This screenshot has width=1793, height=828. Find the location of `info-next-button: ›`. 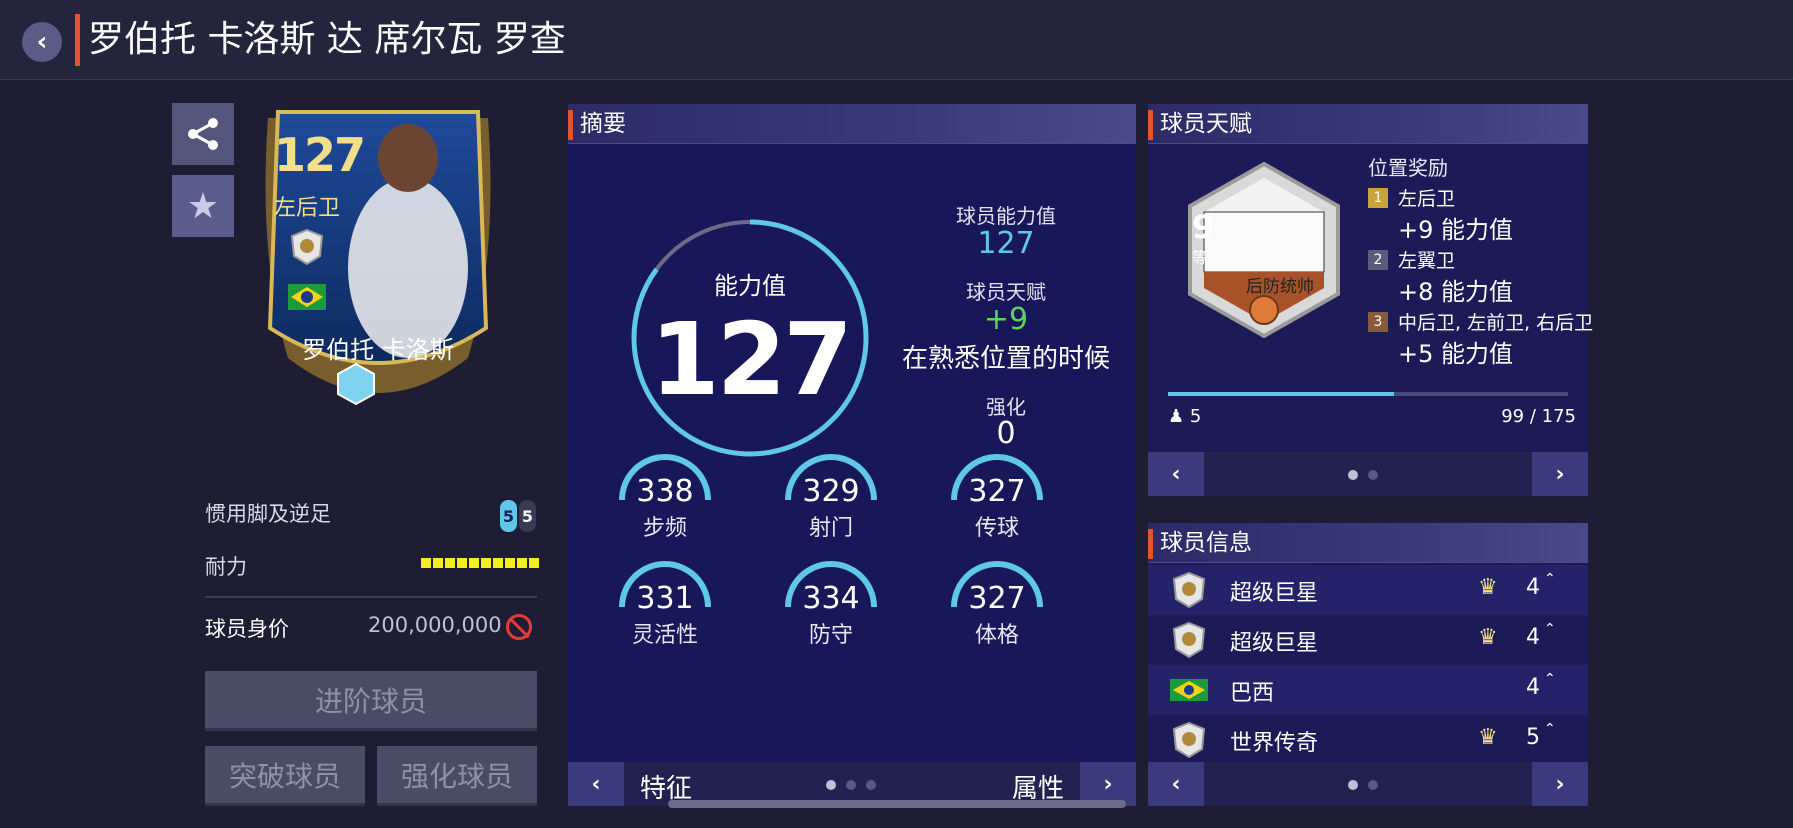

info-next-button: › is located at coordinates (1560, 784).